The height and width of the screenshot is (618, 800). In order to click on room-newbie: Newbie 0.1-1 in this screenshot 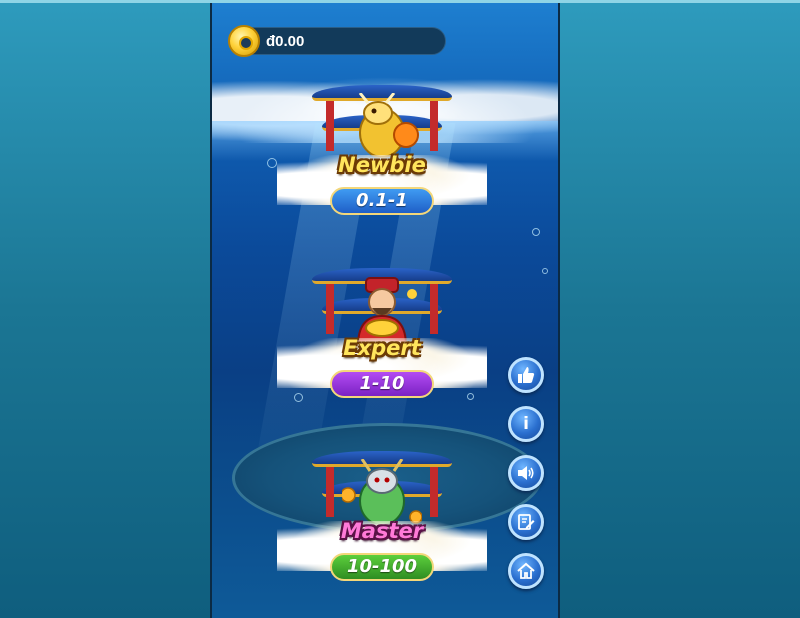, I will do `click(382, 155)`.